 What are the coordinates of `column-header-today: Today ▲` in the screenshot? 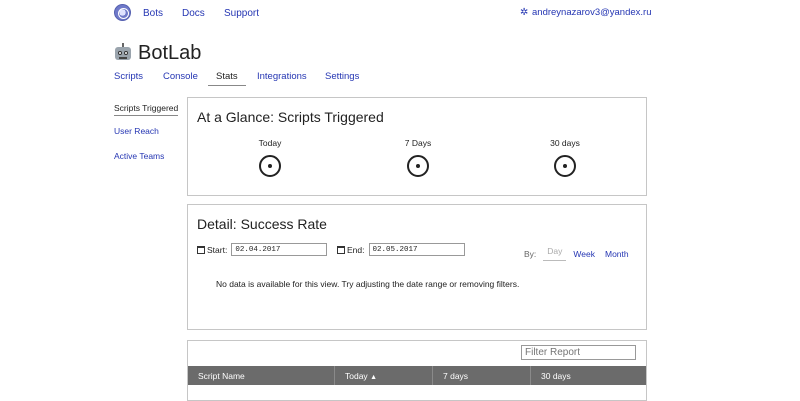 It's located at (384, 375).